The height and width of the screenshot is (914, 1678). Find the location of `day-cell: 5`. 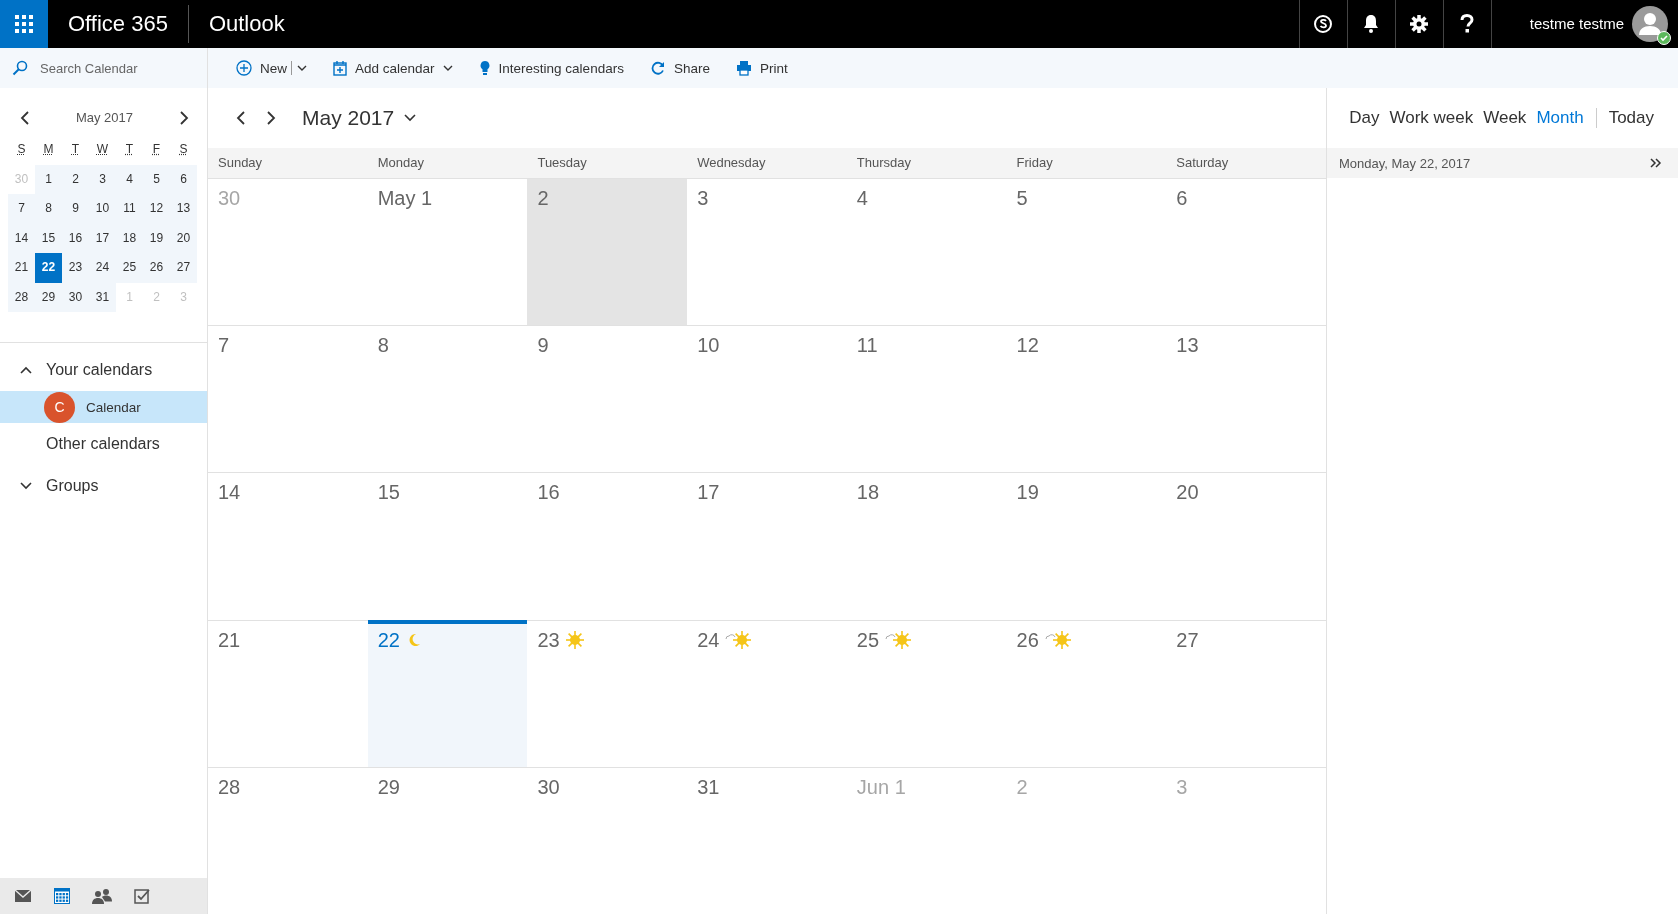

day-cell: 5 is located at coordinates (1086, 252).